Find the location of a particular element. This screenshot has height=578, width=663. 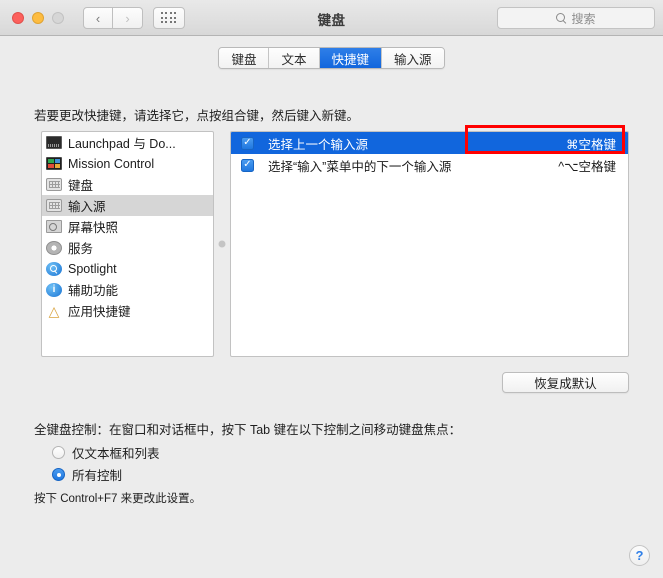

shortcut-row-select-next-input-source: ✓ 选择“输入”菜单中的下一个输入源 ^⌥空格键 is located at coordinates (429, 165).